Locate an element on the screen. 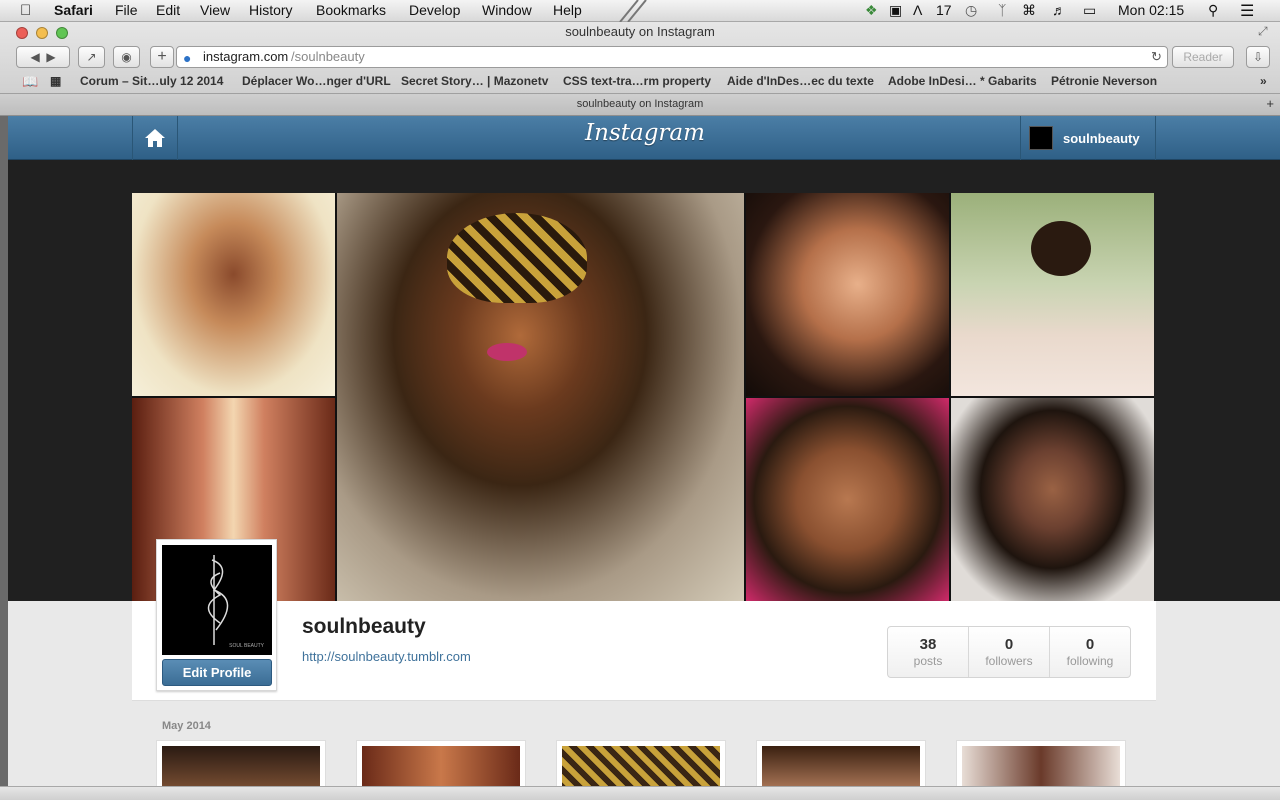 This screenshot has height=800, width=1280. tab-active: soulnbeauty on Instagram is located at coordinates (640, 104).